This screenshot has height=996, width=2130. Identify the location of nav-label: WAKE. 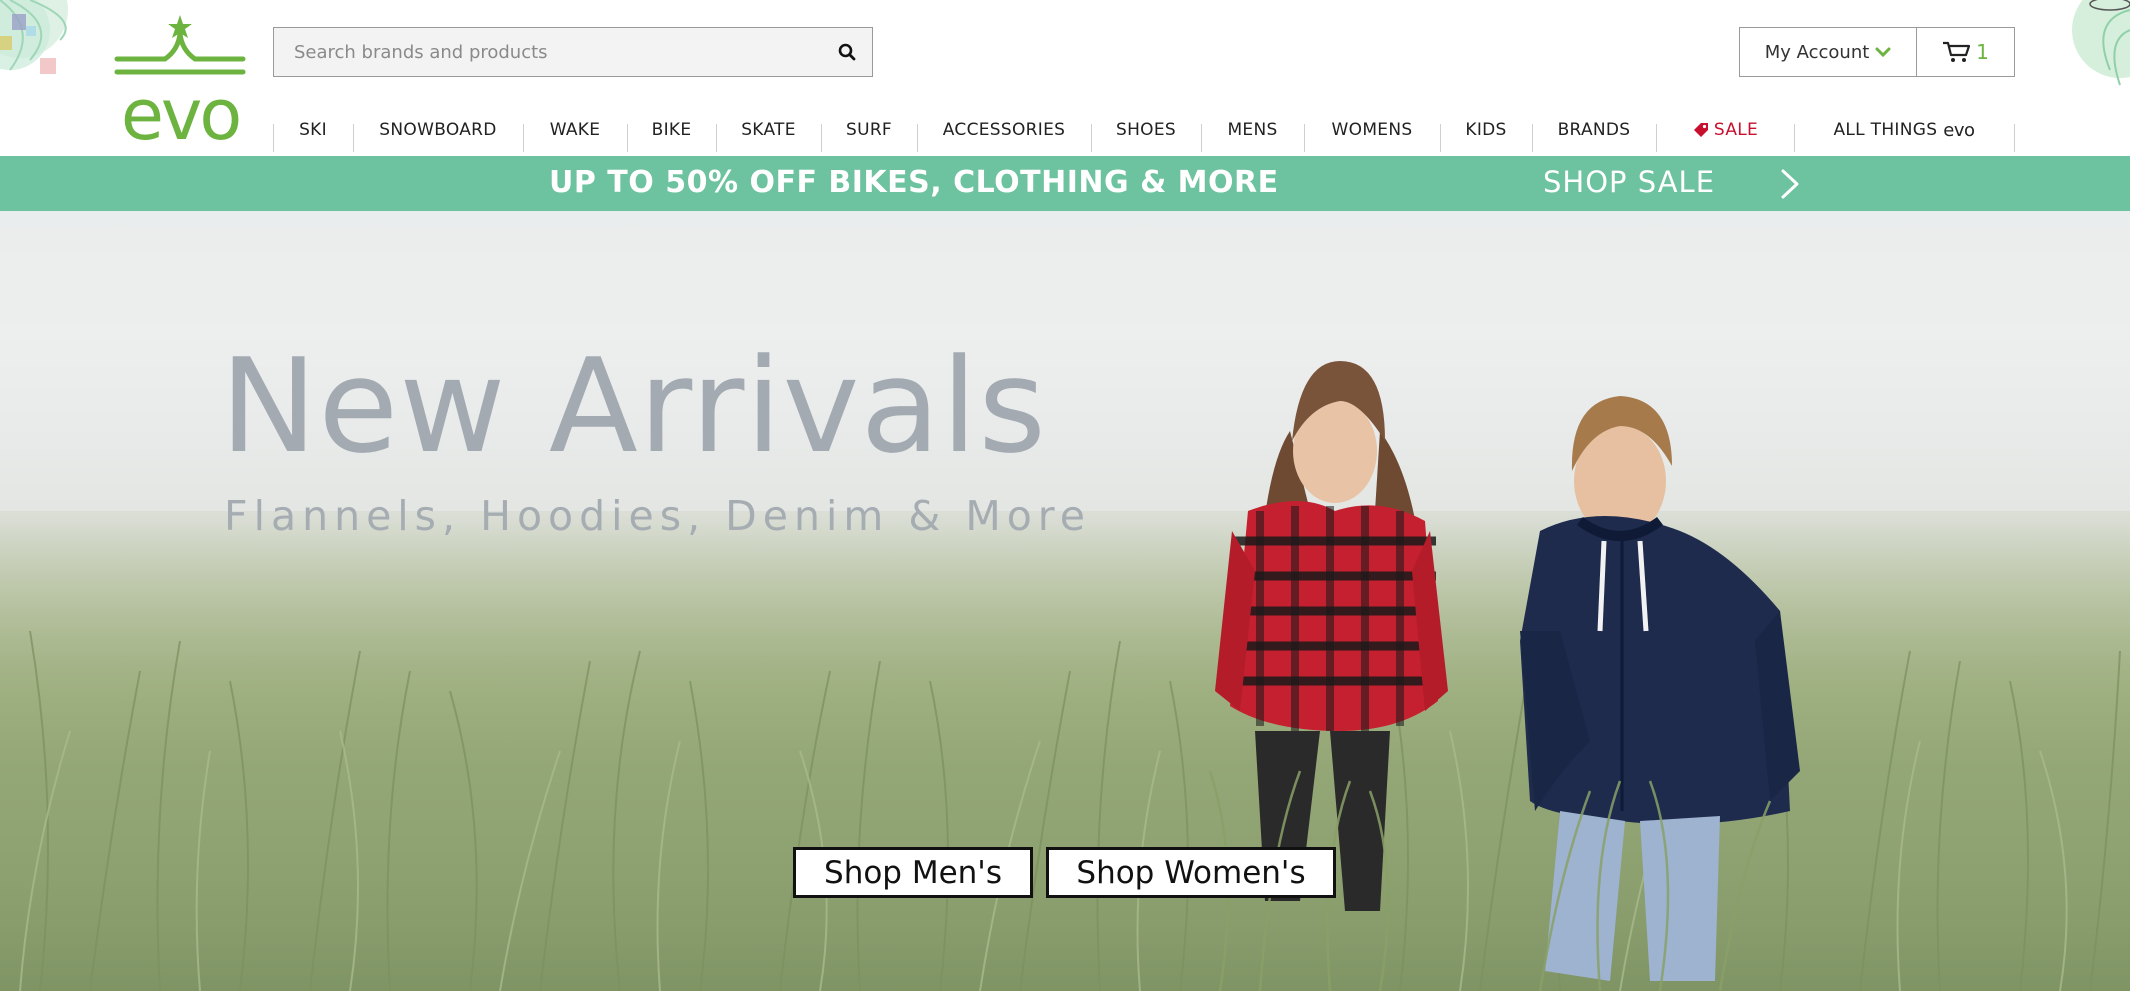
(575, 130).